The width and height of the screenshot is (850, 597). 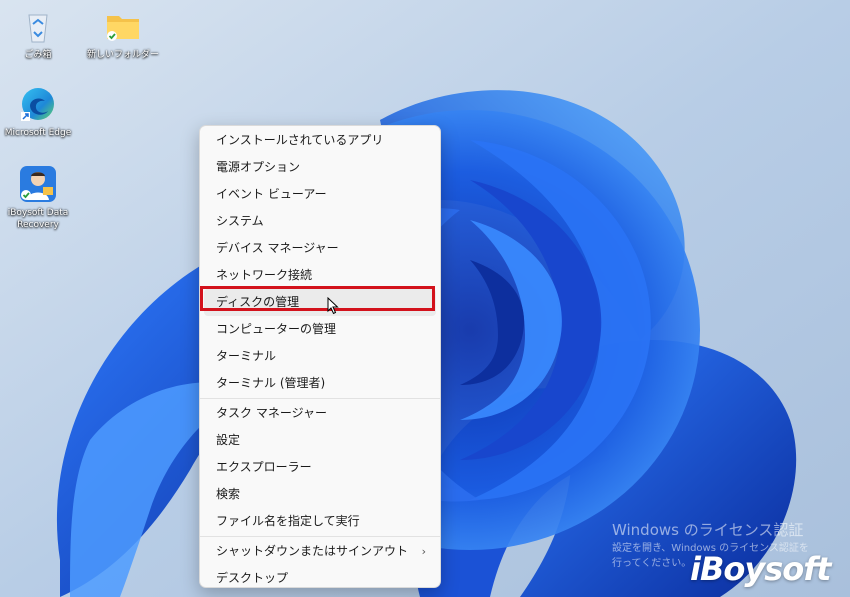 I want to click on menu-item-settings: 設定, so click(x=320, y=440).